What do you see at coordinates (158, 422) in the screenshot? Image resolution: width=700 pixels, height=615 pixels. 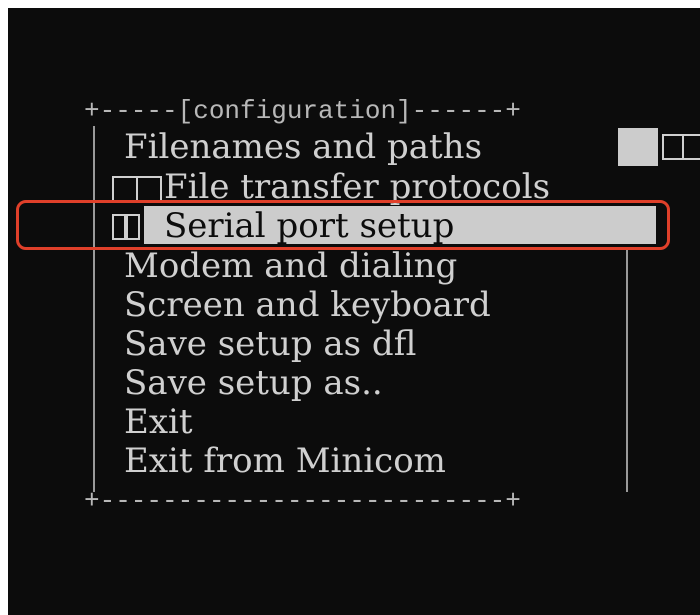 I see `menu-item-exit: Exit` at bounding box center [158, 422].